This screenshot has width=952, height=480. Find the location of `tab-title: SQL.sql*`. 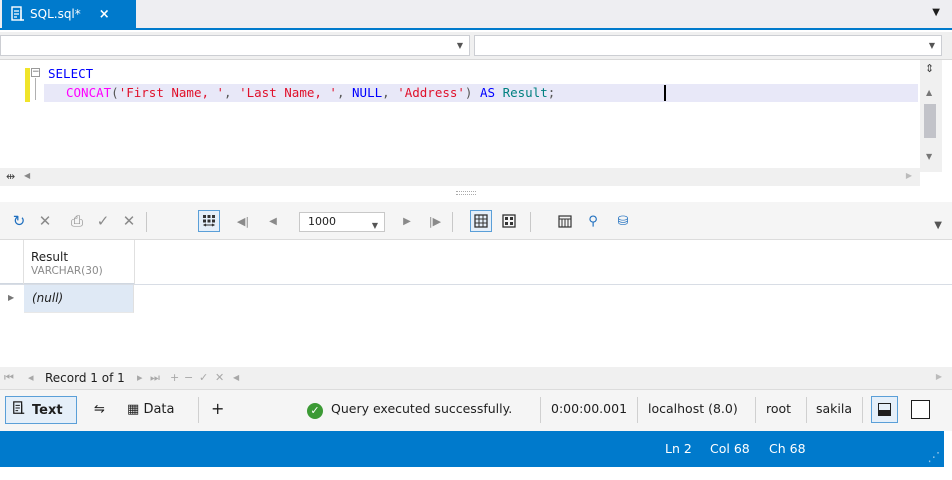

tab-title: SQL.sql* is located at coordinates (55, 14).